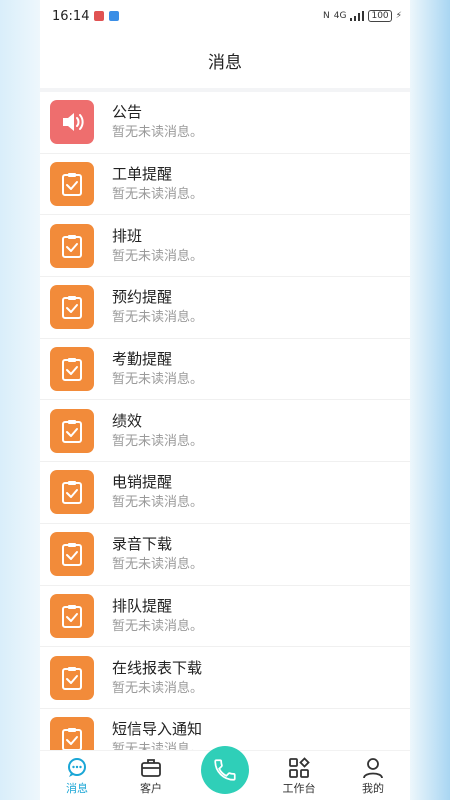 Image resolution: width=450 pixels, height=800 pixels. I want to click on message-text-group: 工单提醒暂无未读消息。, so click(157, 184).